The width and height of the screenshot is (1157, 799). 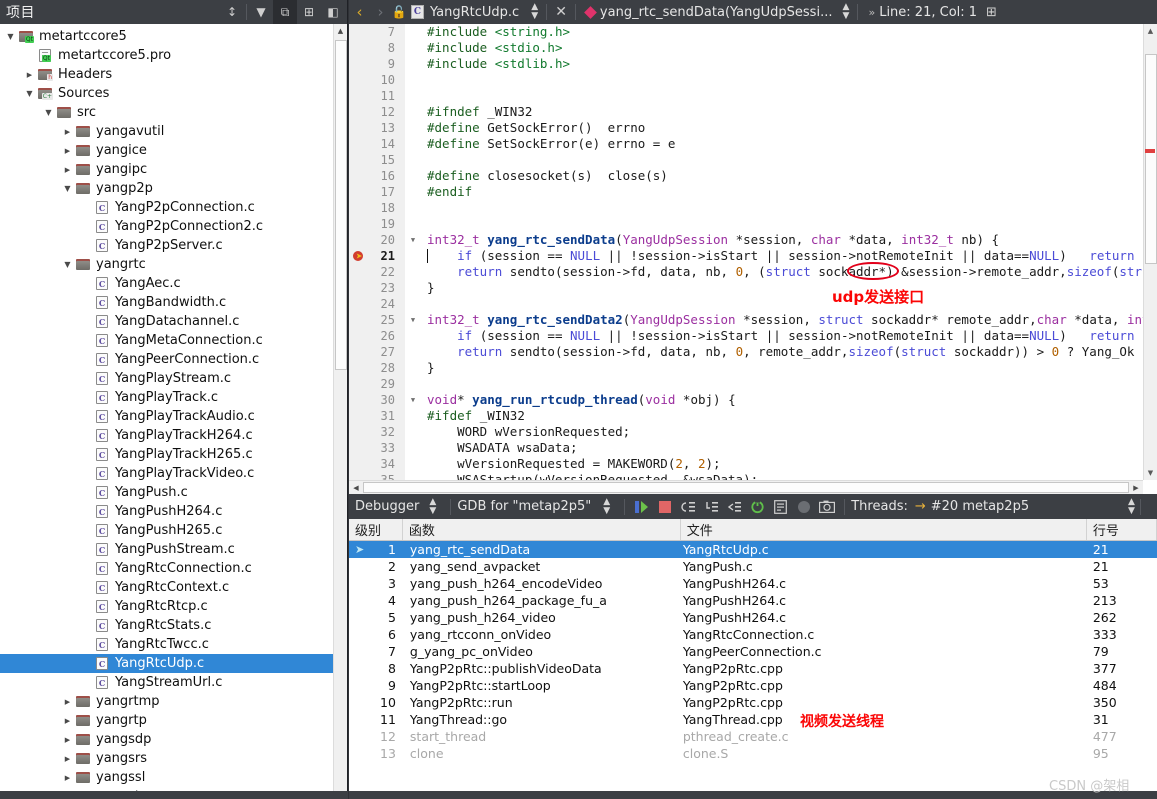 I want to click on tree-item: C+ Sources, so click(x=173, y=93).